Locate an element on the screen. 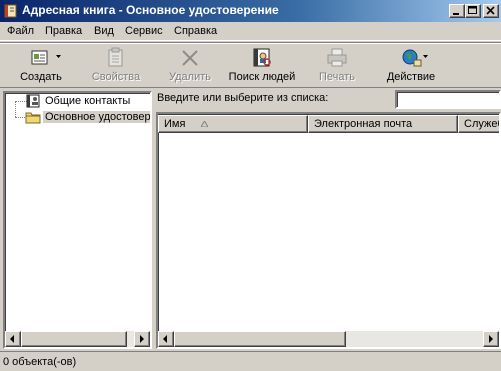  folder-icon is located at coordinates (33, 117).